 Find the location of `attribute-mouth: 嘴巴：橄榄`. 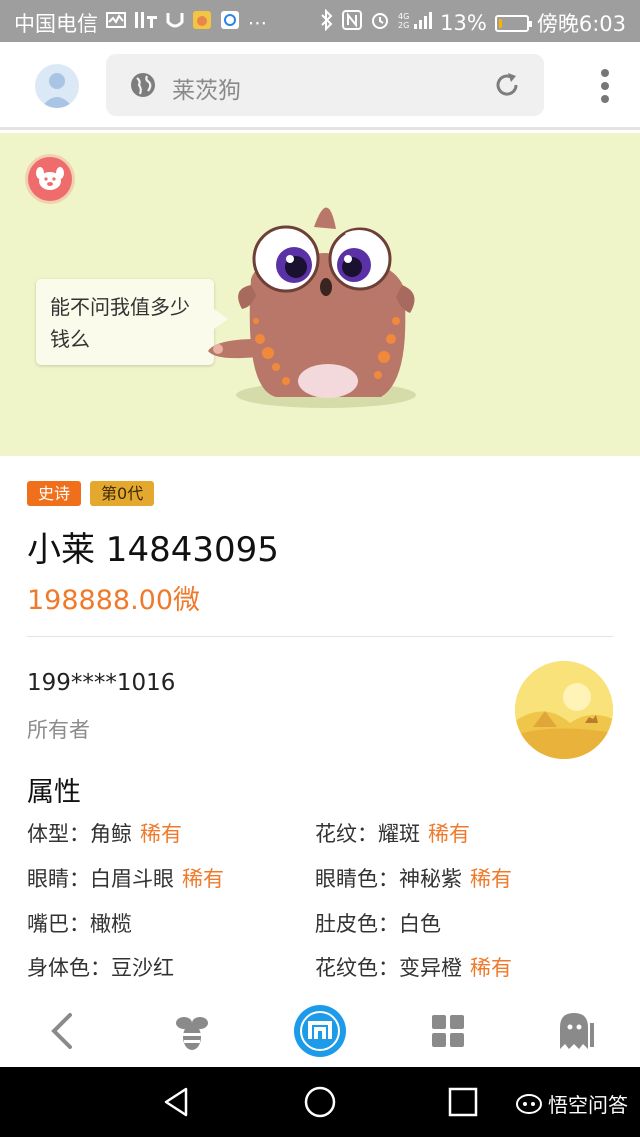

attribute-mouth: 嘴巴：橄榄 is located at coordinates (79, 923).